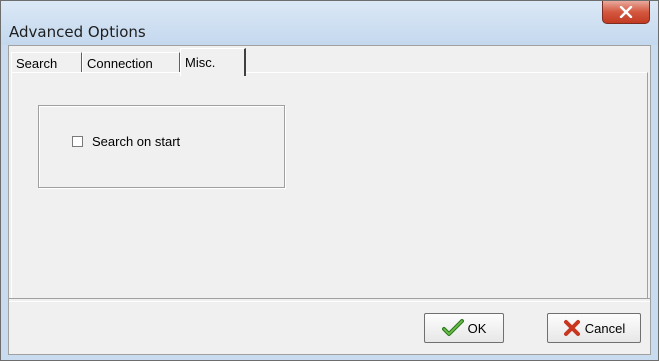 Image resolution: width=659 pixels, height=361 pixels. Describe the element at coordinates (572, 328) in the screenshot. I see `x-mark-icon` at that location.